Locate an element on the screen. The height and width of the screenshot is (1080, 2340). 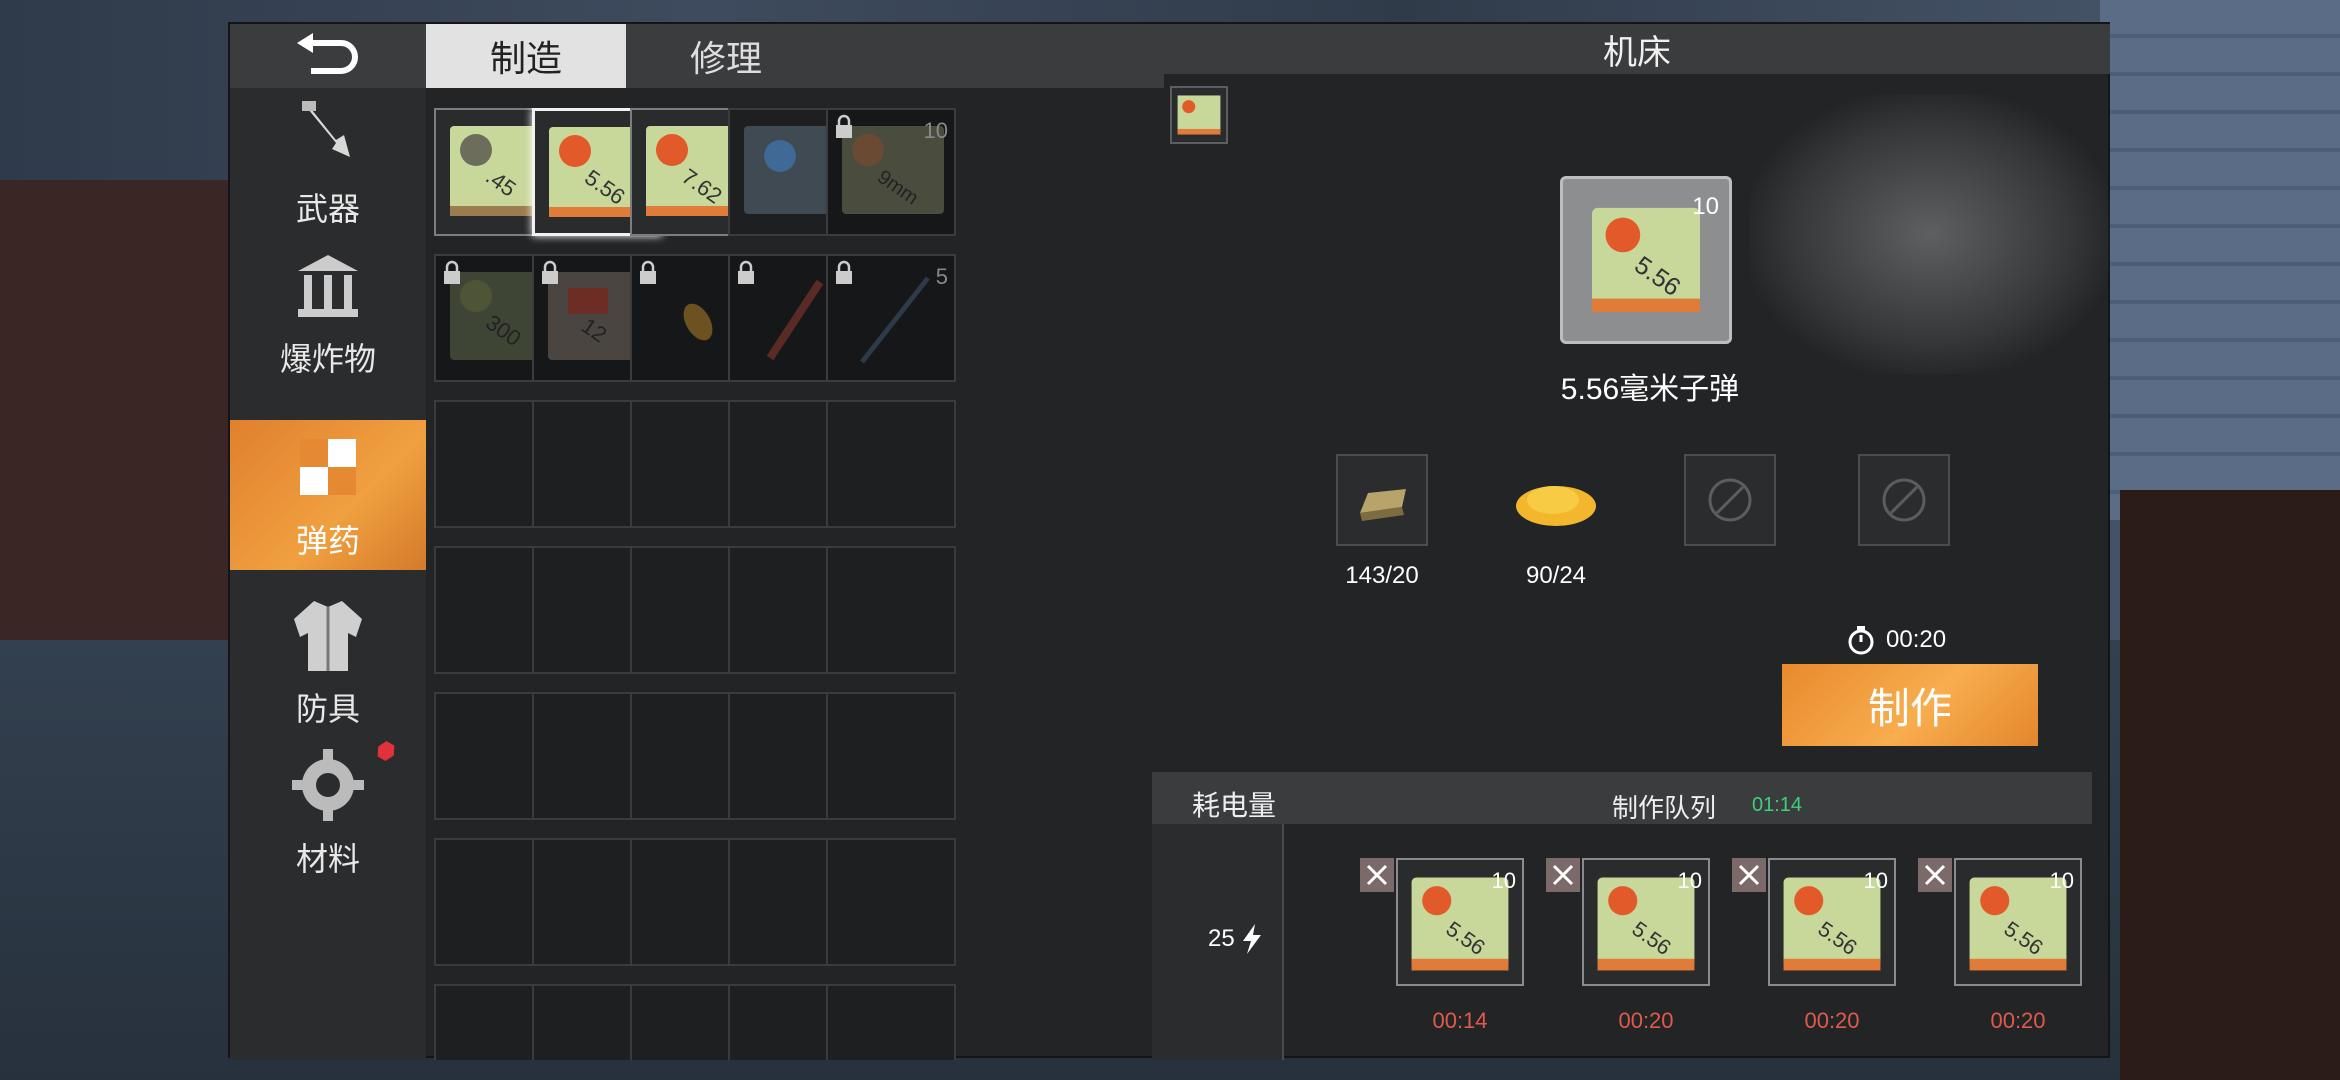
queue-total-time: 01:14 is located at coordinates (1777, 805).